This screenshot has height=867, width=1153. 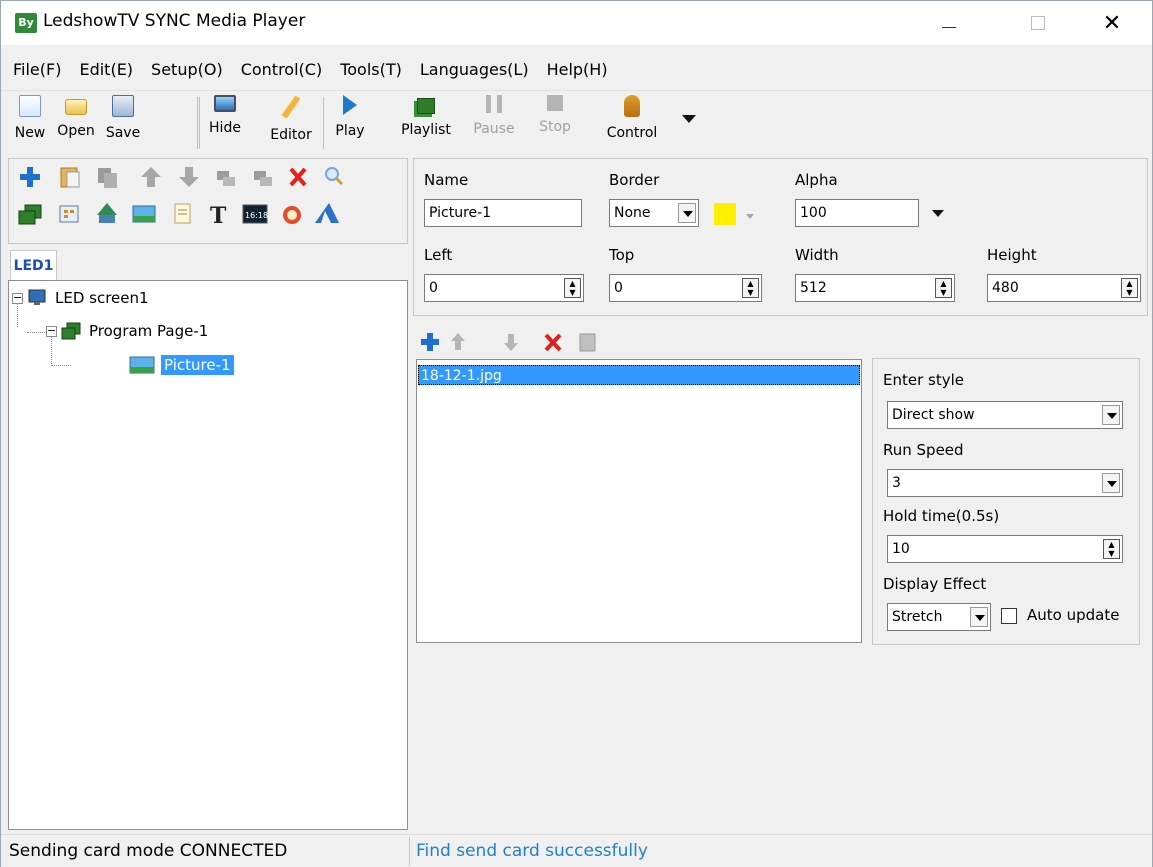 I want to click on led-screen-icon, so click(x=37, y=297).